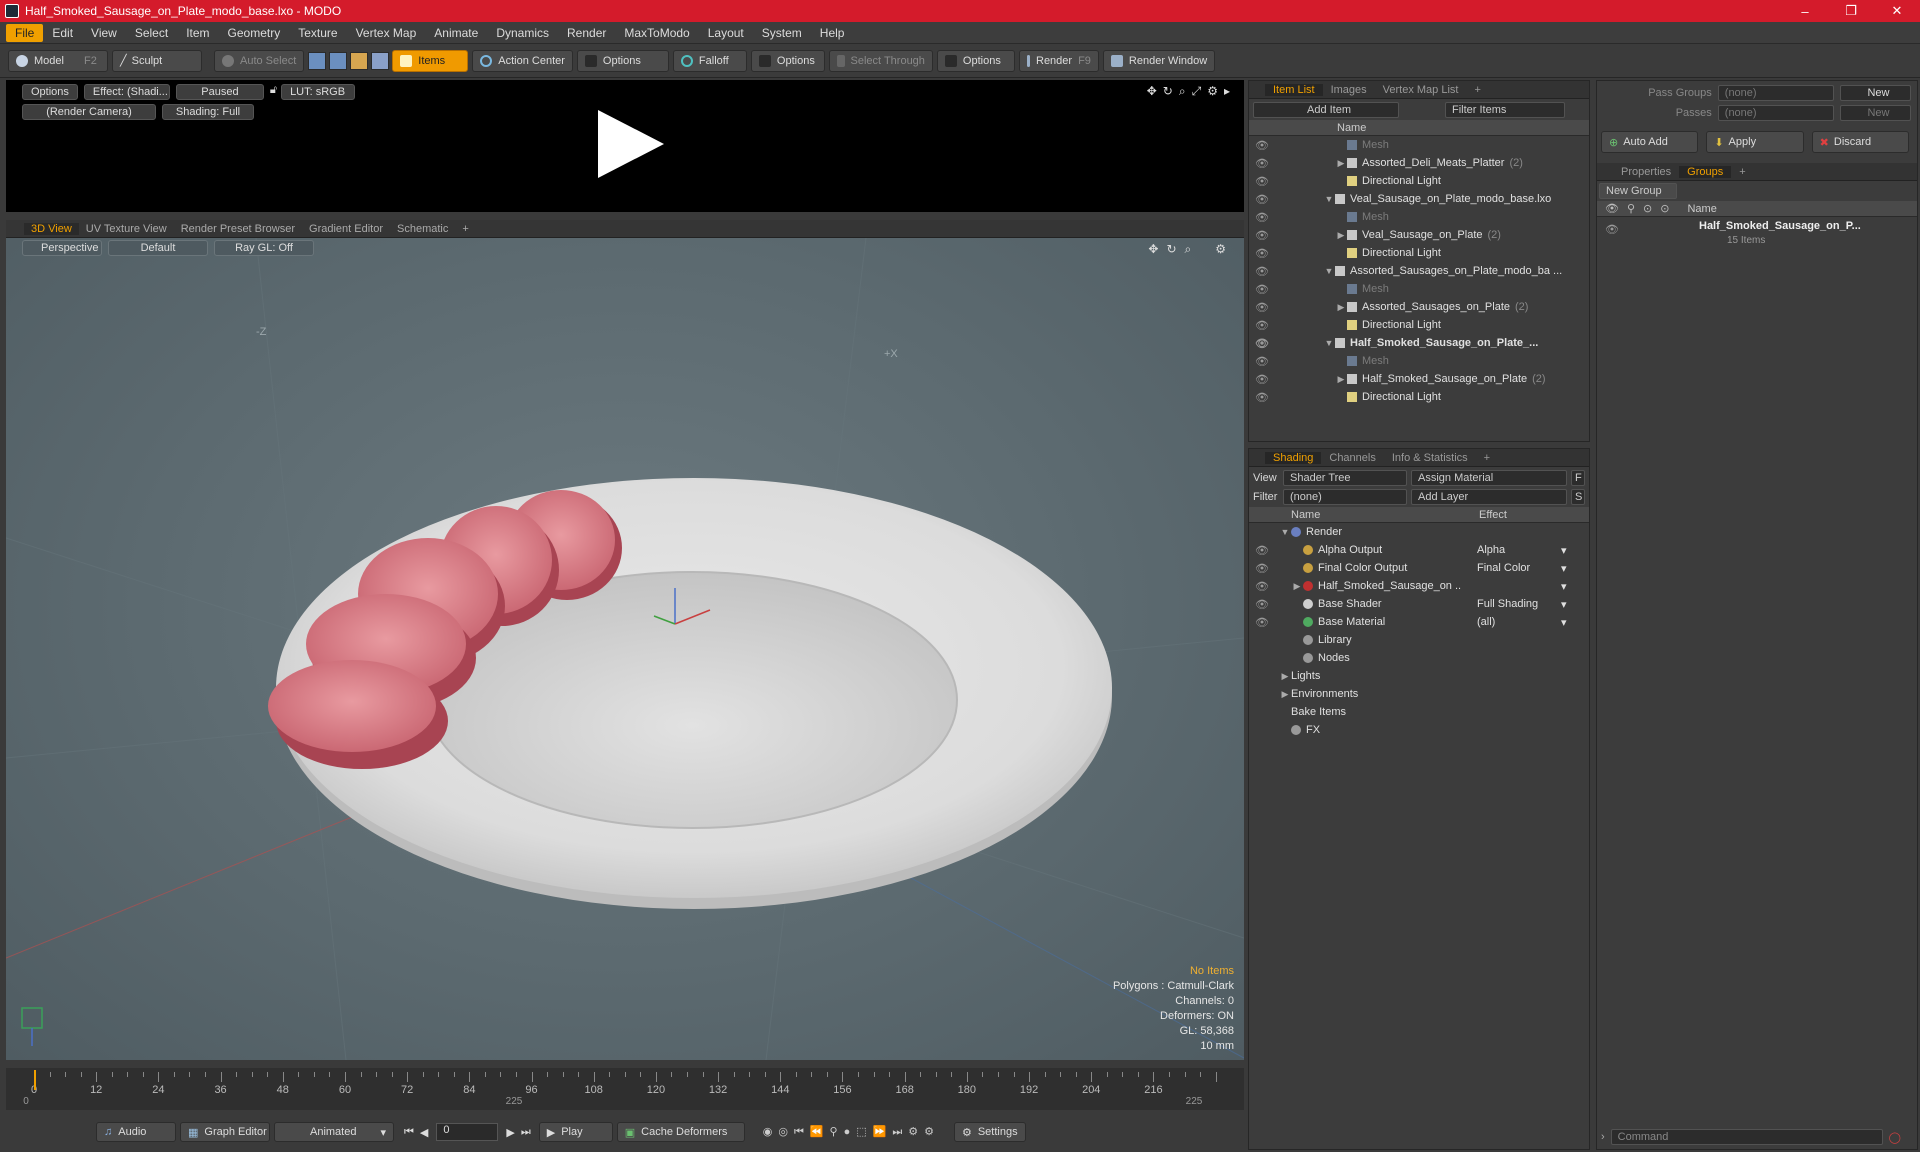 The width and height of the screenshot is (1920, 1152). I want to click on menu-geometry: Geometry, so click(254, 33).